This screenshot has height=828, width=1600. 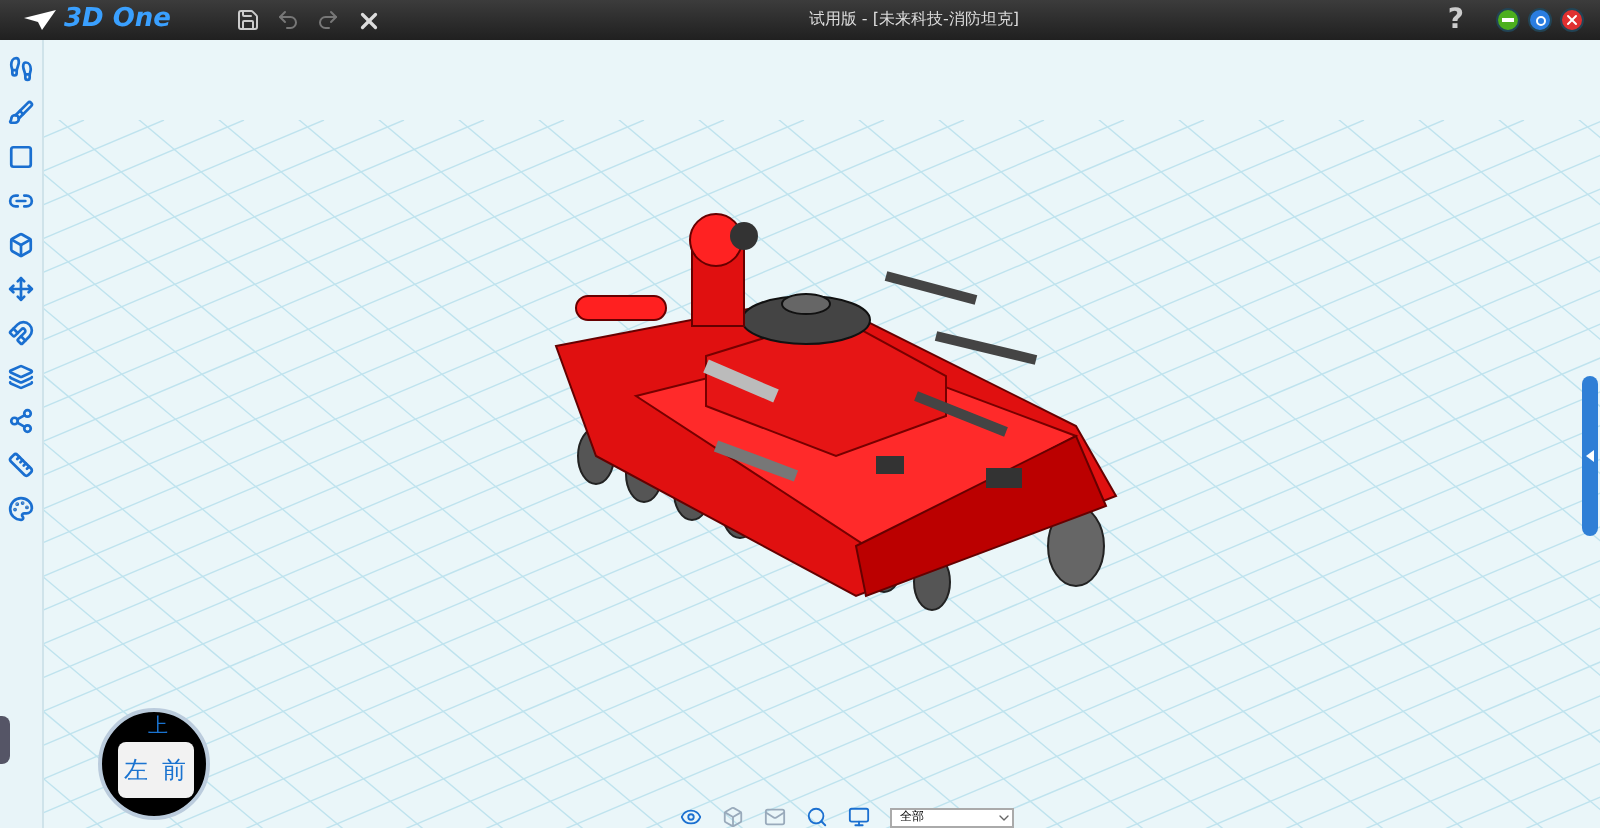 I want to click on save-icon, so click(x=248, y=20).